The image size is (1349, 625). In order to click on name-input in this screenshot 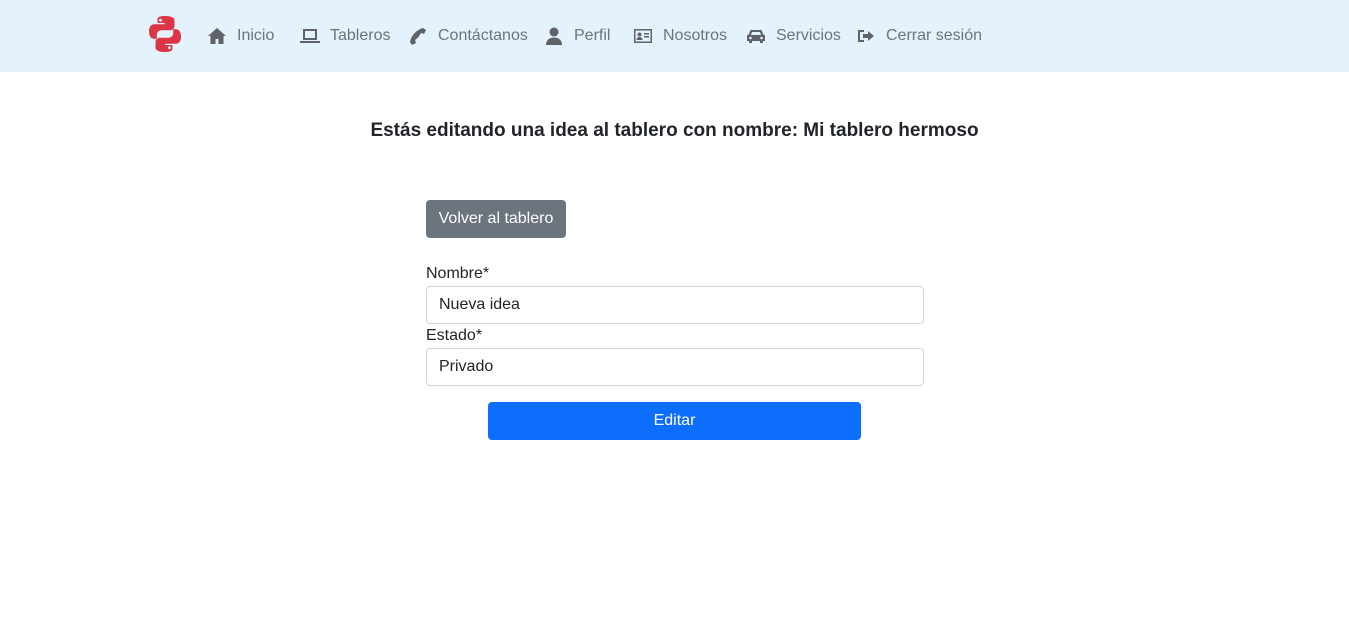, I will do `click(675, 305)`.